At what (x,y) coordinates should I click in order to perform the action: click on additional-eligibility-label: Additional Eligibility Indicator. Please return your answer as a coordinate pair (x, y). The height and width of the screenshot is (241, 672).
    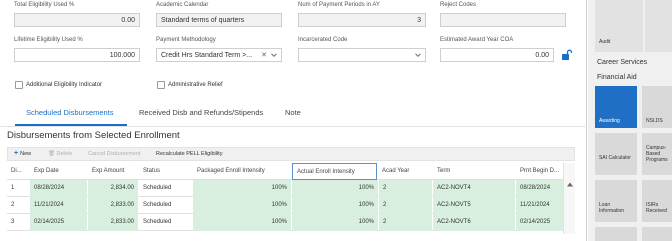
    Looking at the image, I should click on (64, 85).